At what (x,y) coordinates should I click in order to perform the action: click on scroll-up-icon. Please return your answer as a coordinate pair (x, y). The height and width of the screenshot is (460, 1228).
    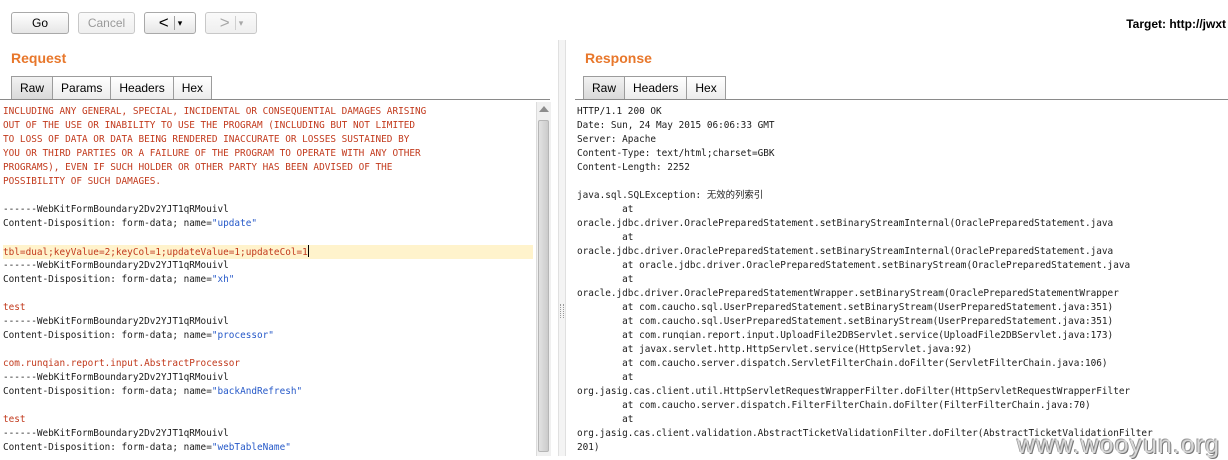
    Looking at the image, I should click on (544, 109).